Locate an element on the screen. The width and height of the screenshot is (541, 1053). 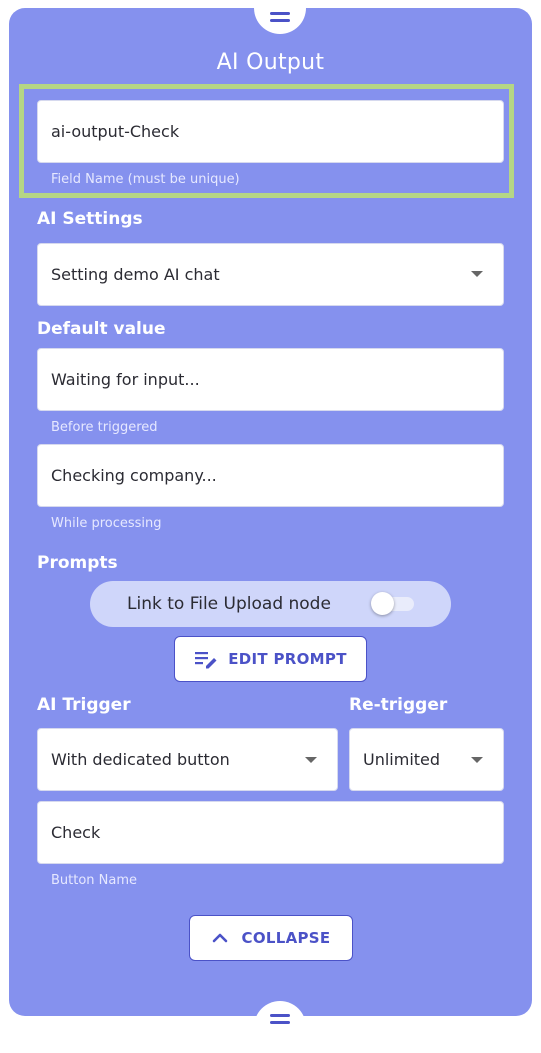
field-name-input: ai-output-Check is located at coordinates (270, 131).